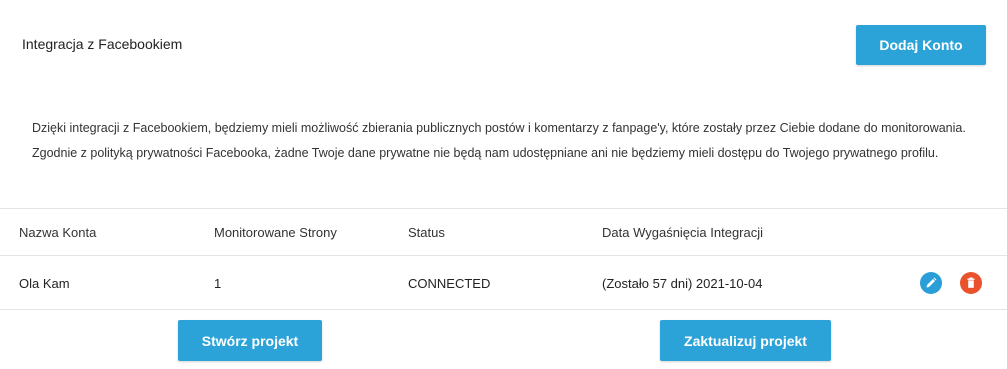 This screenshot has width=1007, height=369. Describe the element at coordinates (745, 340) in the screenshot. I see `update-project-button: Zaktualizuj projekt` at that location.